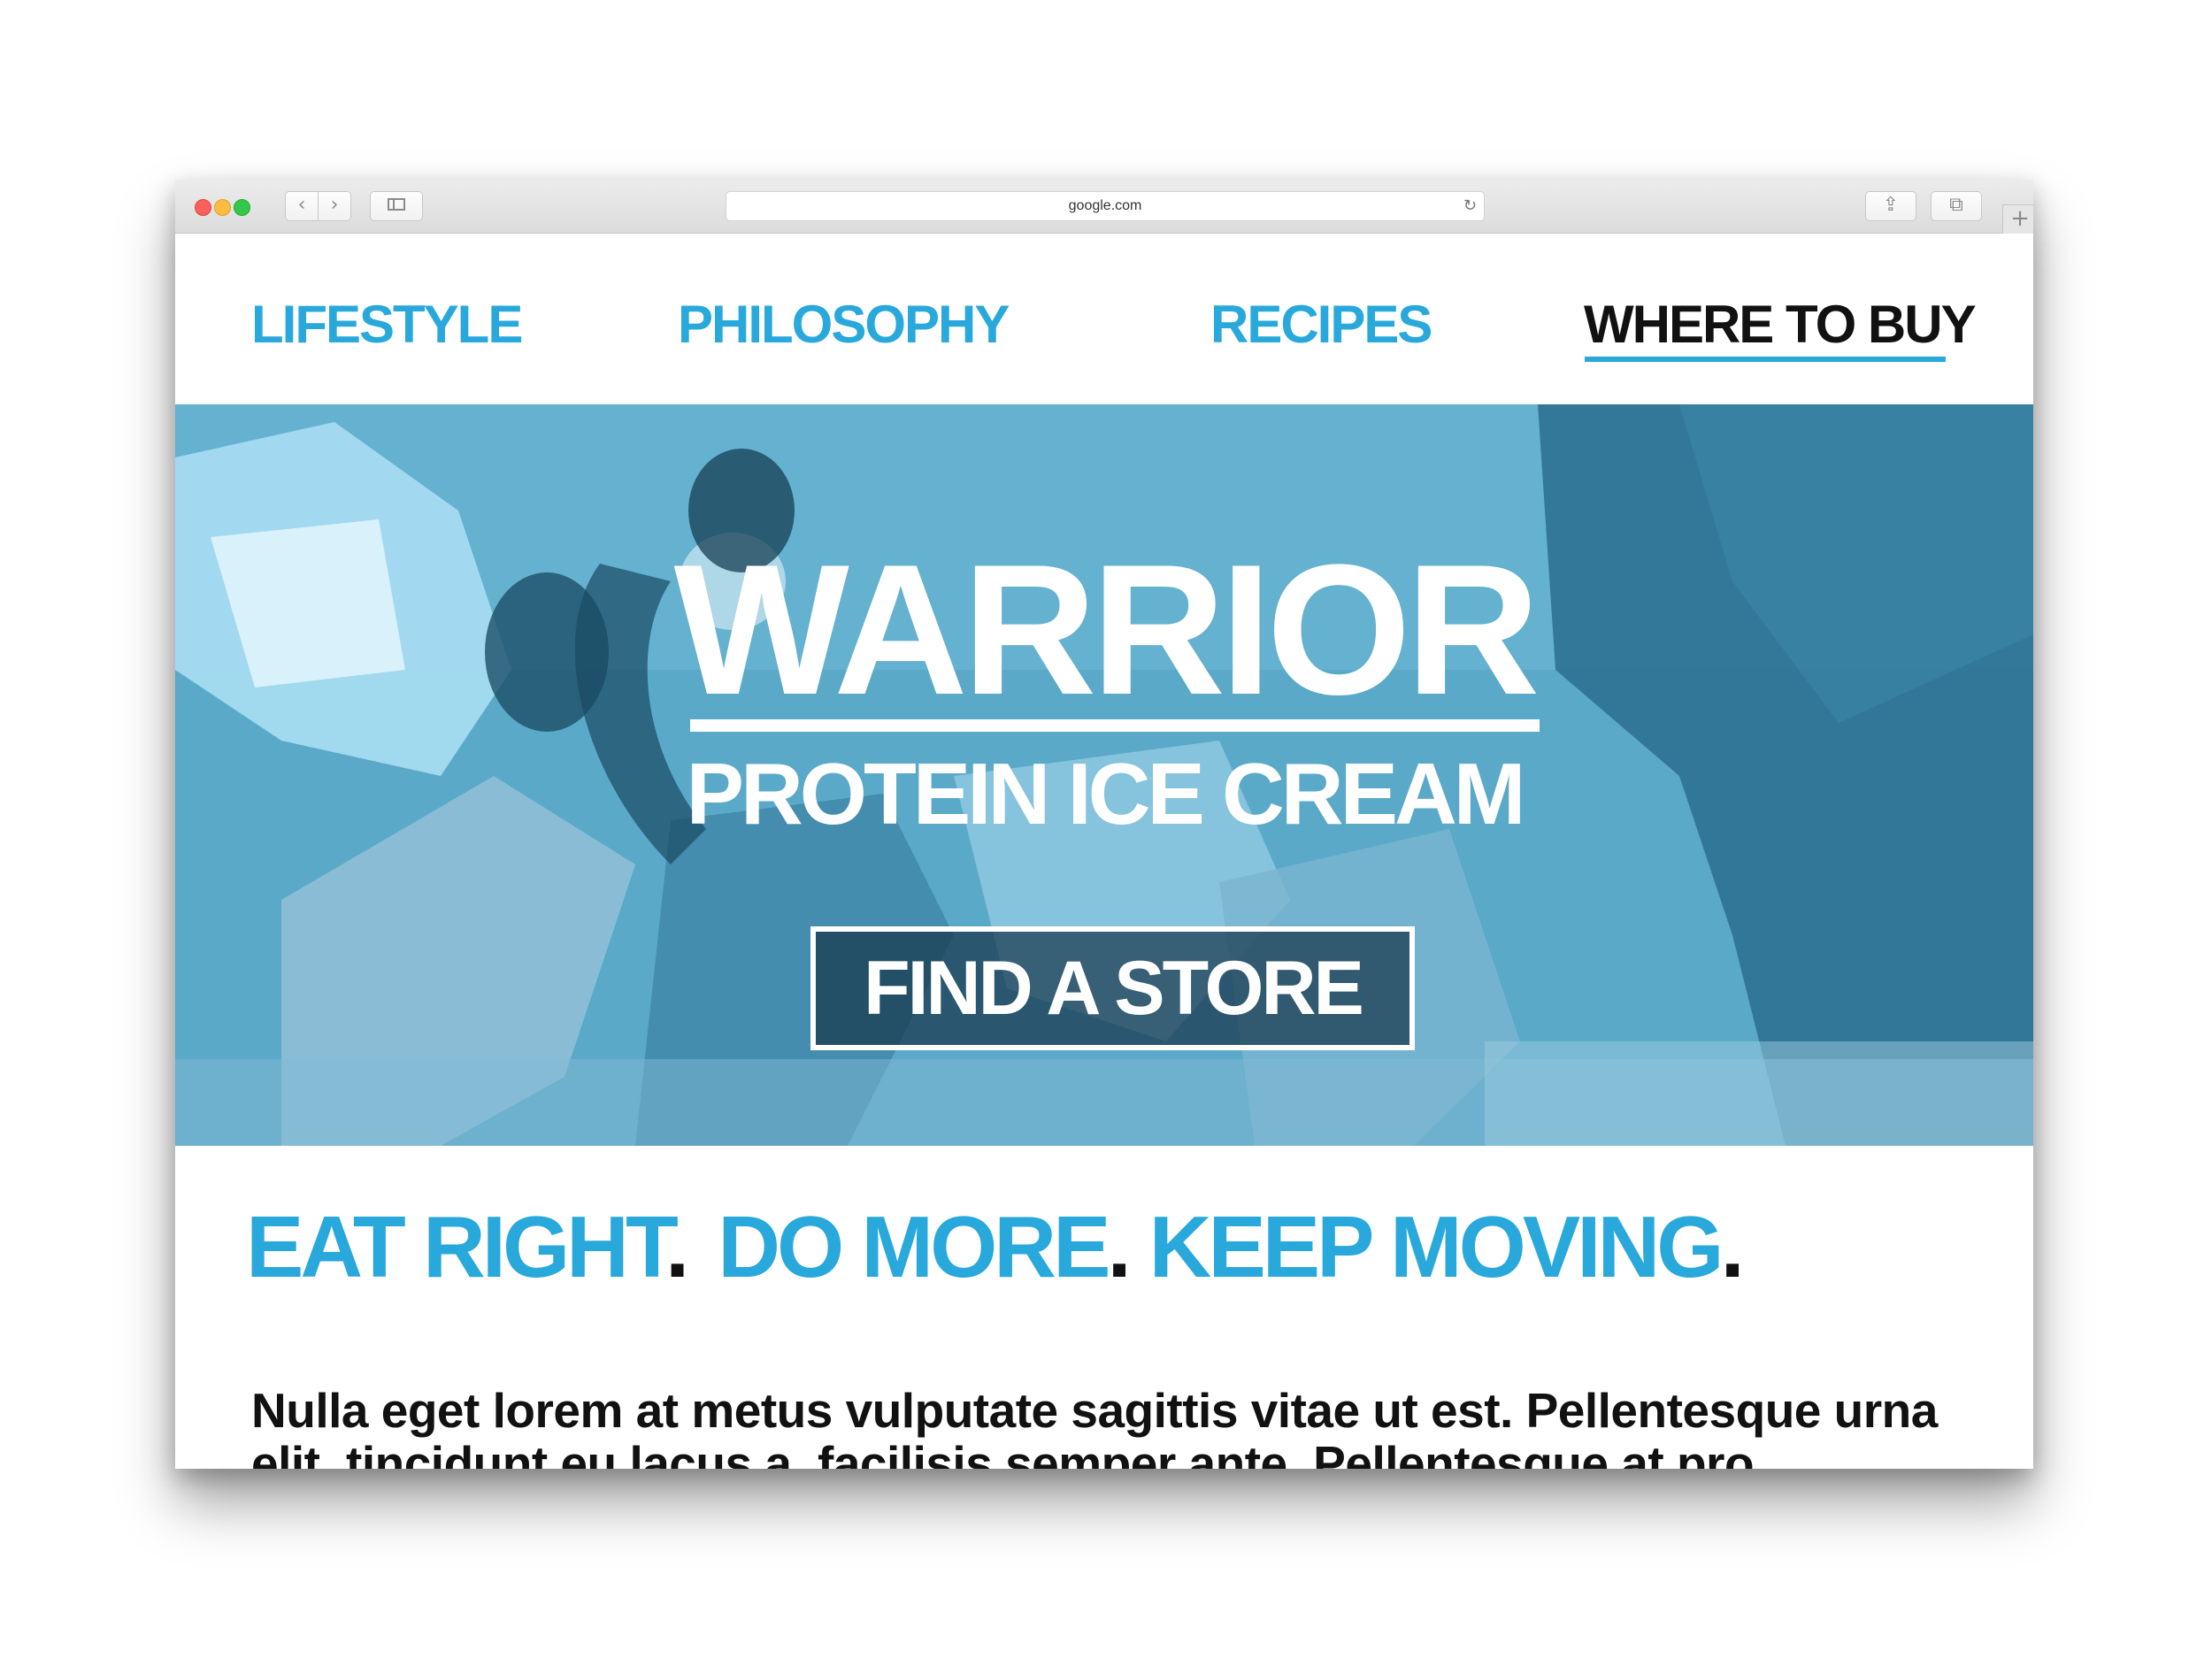 The height and width of the screenshot is (1659, 2212). I want to click on reload-icon: ↻, so click(1470, 206).